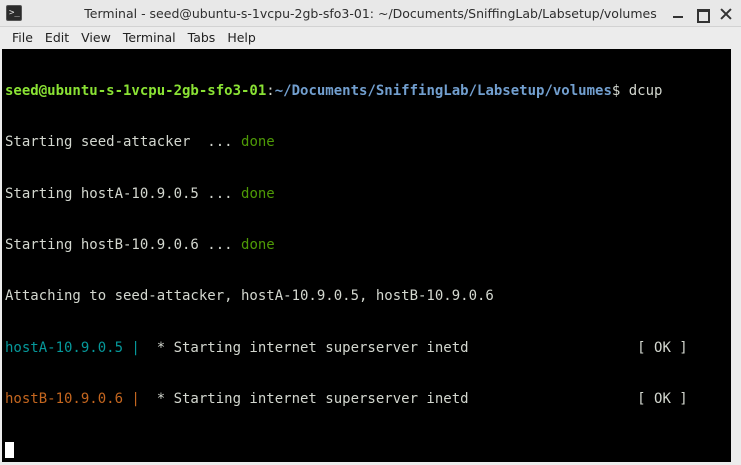  Describe the element at coordinates (202, 38) in the screenshot. I see `menu-tabs: Tabs` at that location.